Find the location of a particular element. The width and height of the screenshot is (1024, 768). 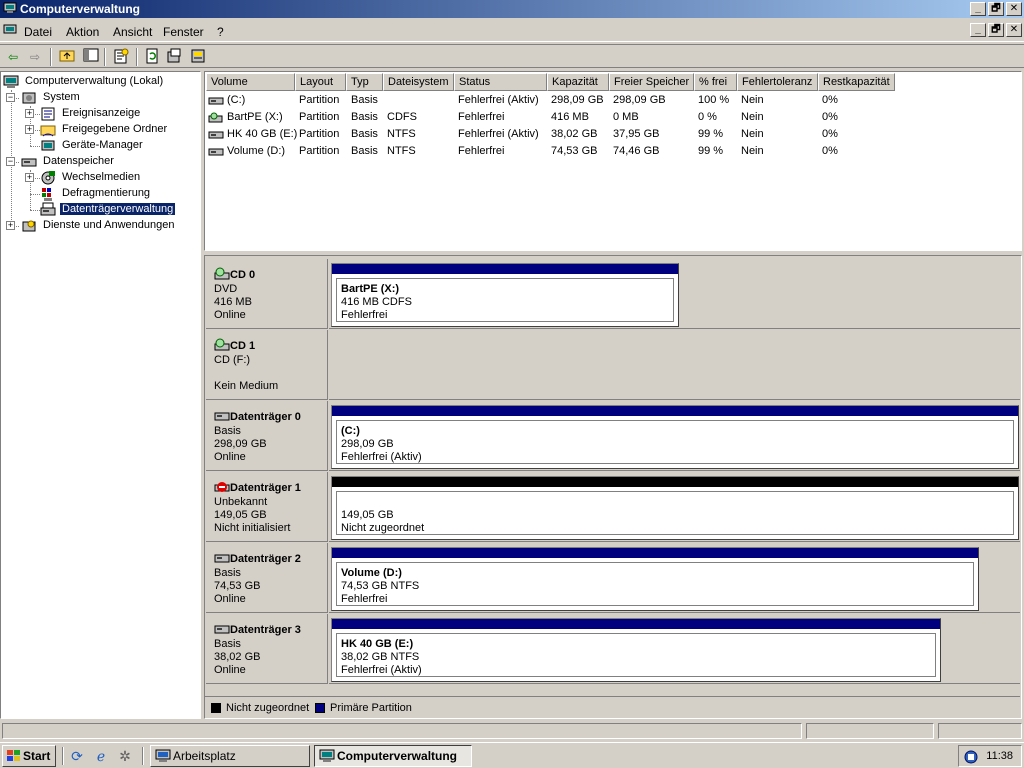

volume-name-cell: HK 40 GB (E:) is located at coordinates (262, 134).